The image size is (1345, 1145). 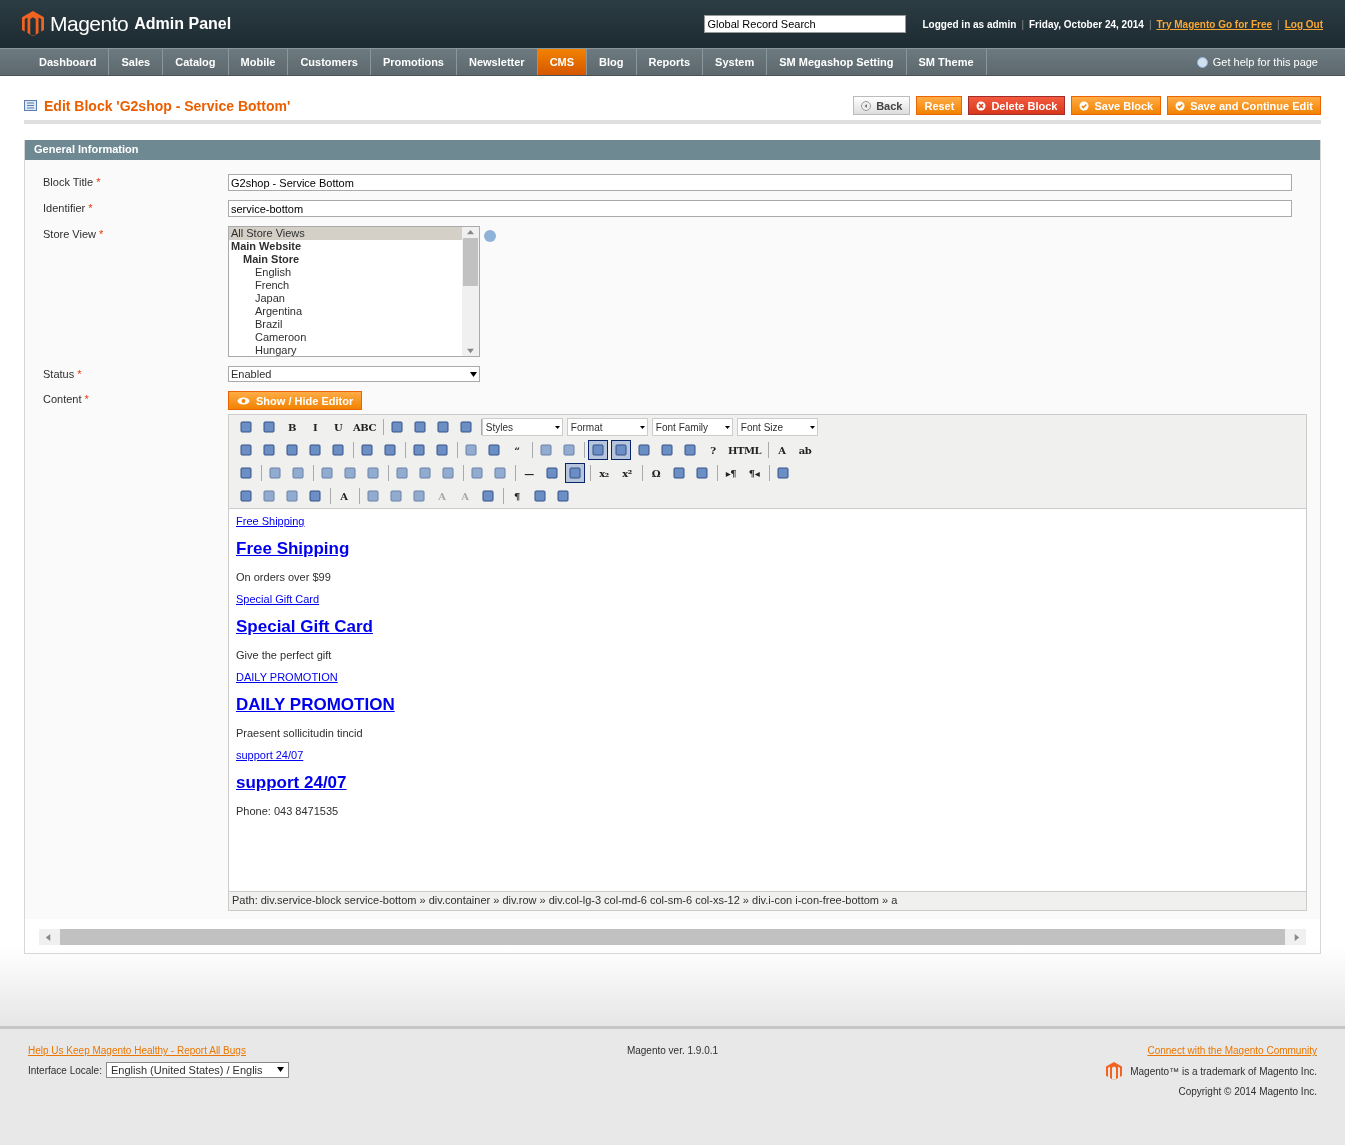 I want to click on nav-tab: Dashboard, so click(x=68, y=62).